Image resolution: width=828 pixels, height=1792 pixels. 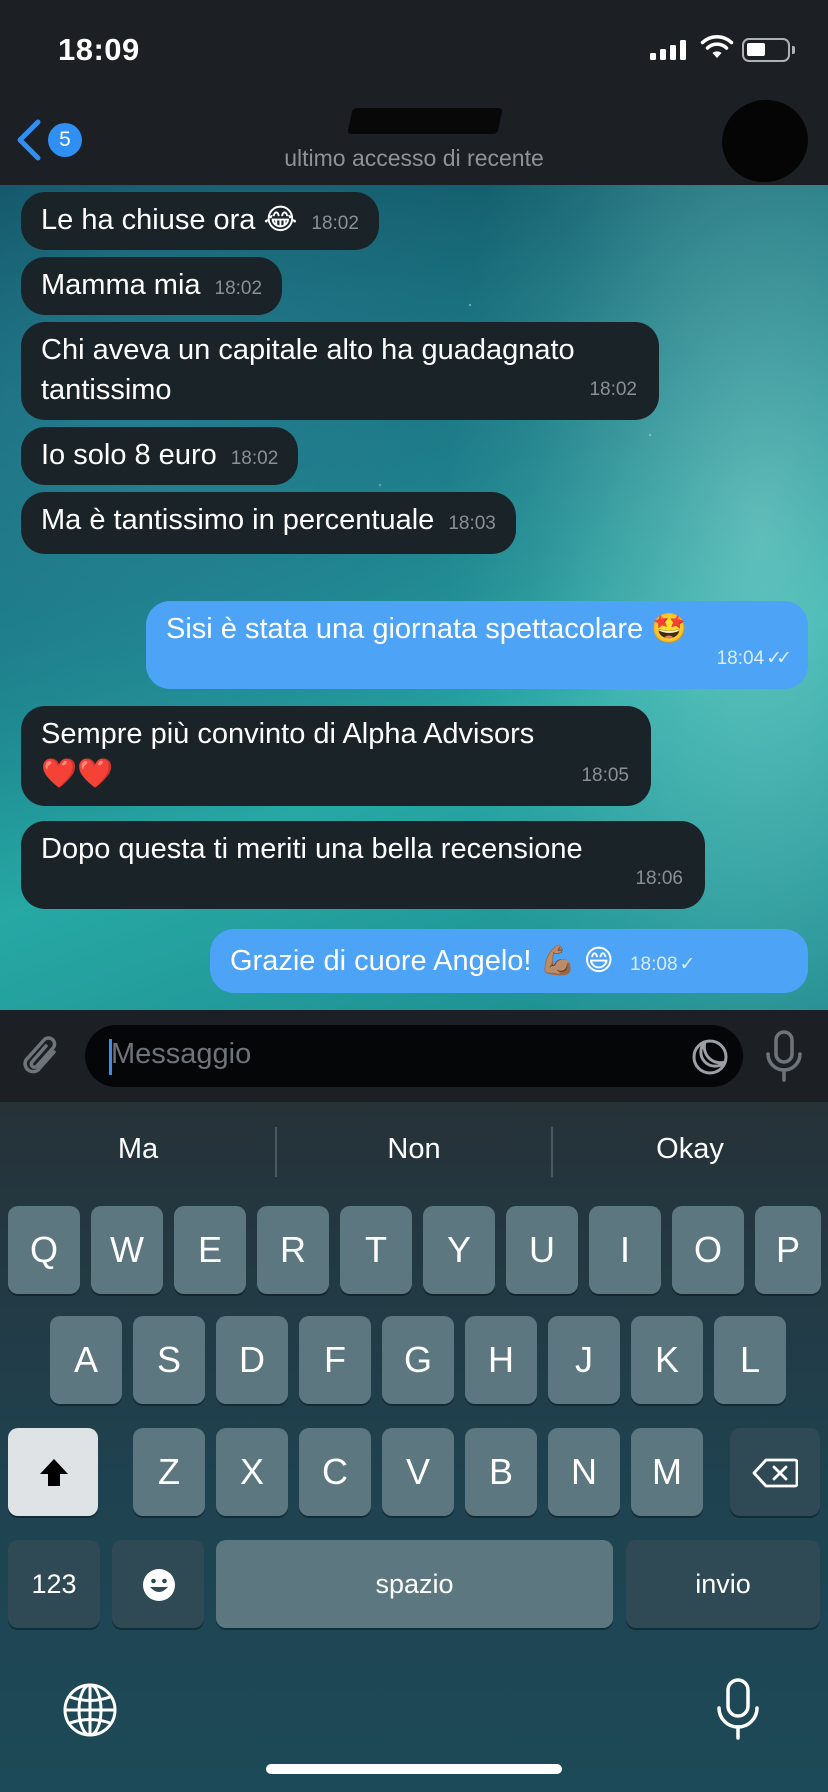 I want to click on message-bubble: Io solo 8 euro 18:02, so click(x=160, y=456).